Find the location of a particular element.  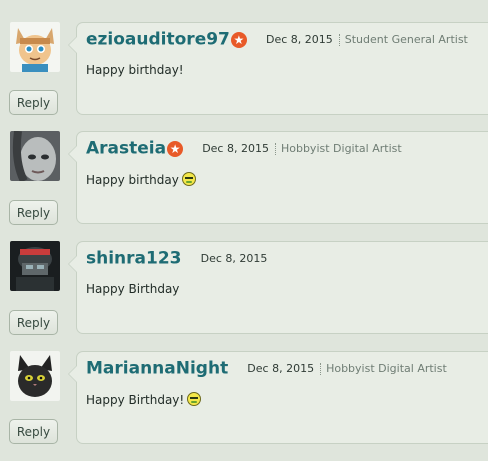

comment-text: Happy Birthday is located at coordinates (132, 289).